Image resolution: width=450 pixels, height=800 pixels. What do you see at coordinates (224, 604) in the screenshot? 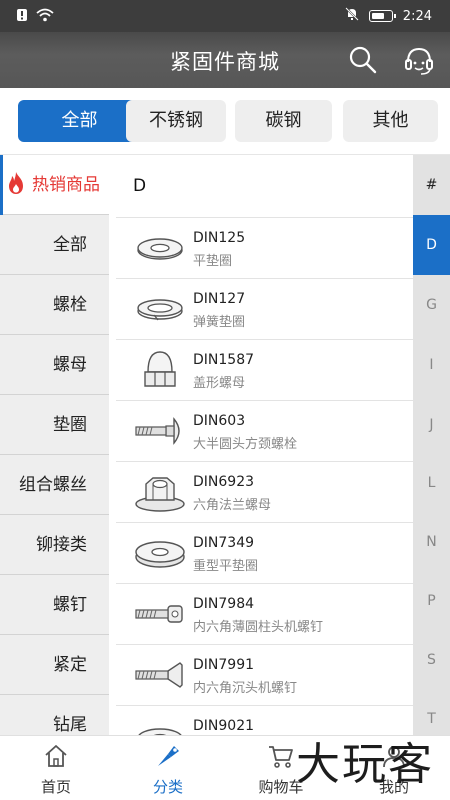
I see `product-code: DIN7984` at bounding box center [224, 604].